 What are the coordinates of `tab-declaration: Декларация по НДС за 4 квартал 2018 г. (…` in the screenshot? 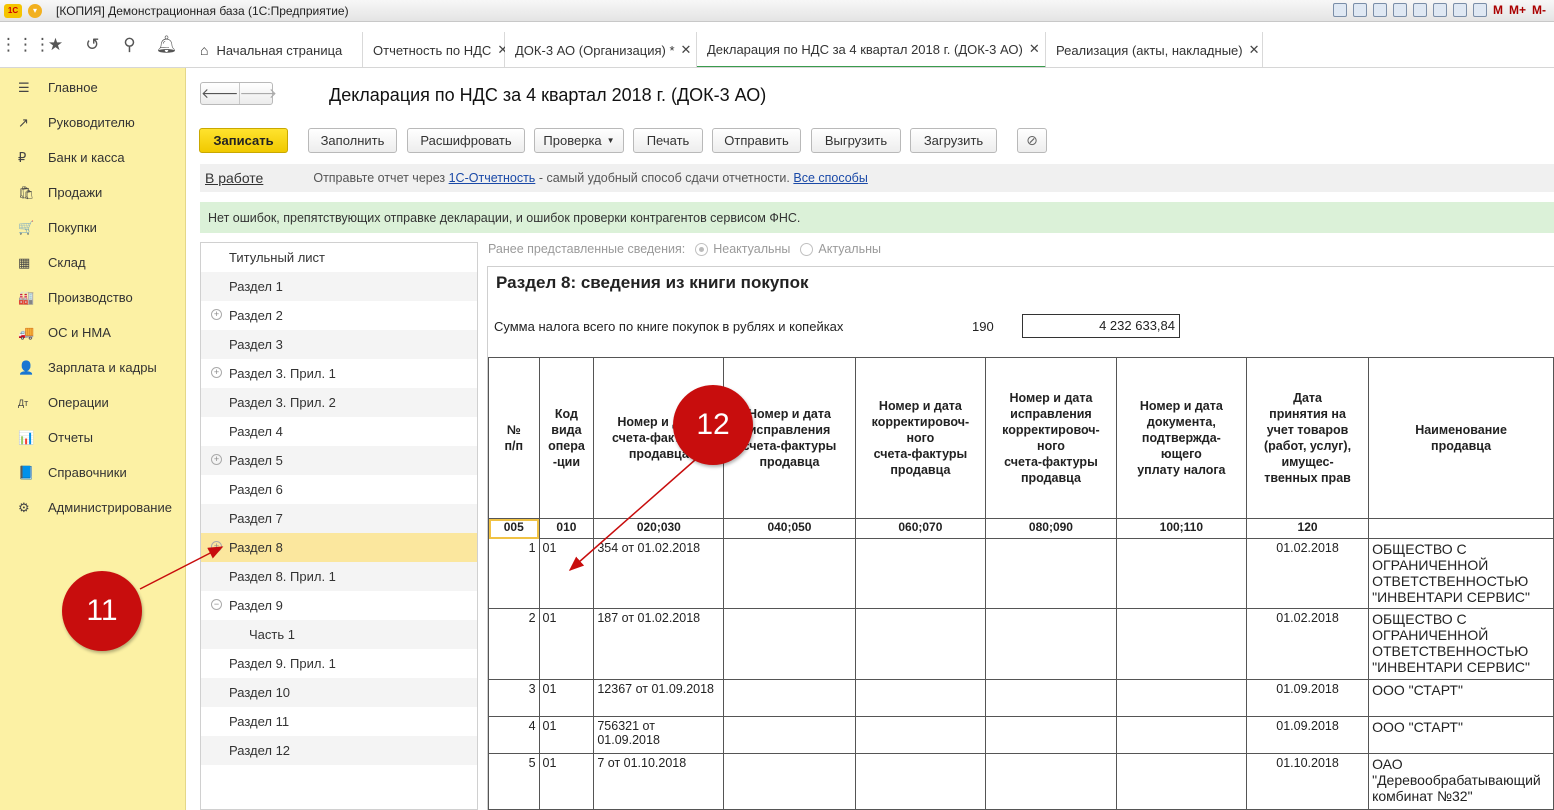 It's located at (871, 50).